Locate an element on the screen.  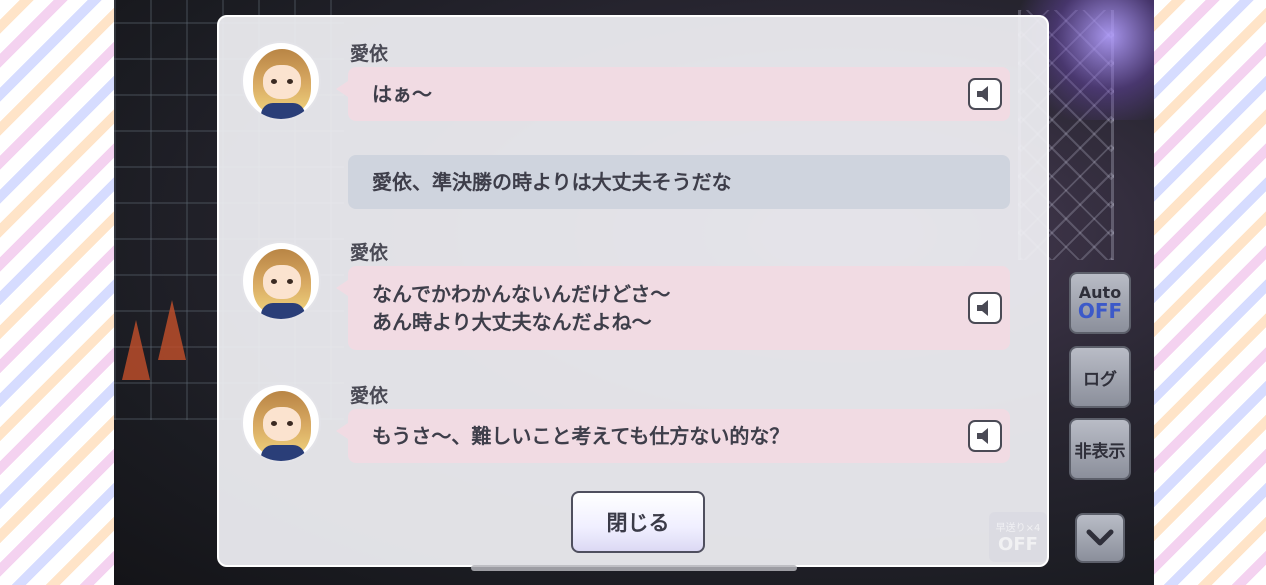
dialogue-bubble: もうさ〜、難しいこと考えても仕方ない的な？ is located at coordinates (673, 436).